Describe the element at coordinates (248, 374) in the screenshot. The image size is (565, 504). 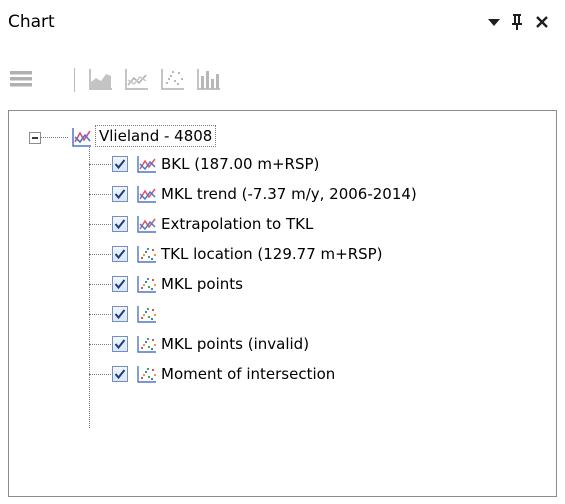
I see `tree-item-label: Moment of intersection` at that location.